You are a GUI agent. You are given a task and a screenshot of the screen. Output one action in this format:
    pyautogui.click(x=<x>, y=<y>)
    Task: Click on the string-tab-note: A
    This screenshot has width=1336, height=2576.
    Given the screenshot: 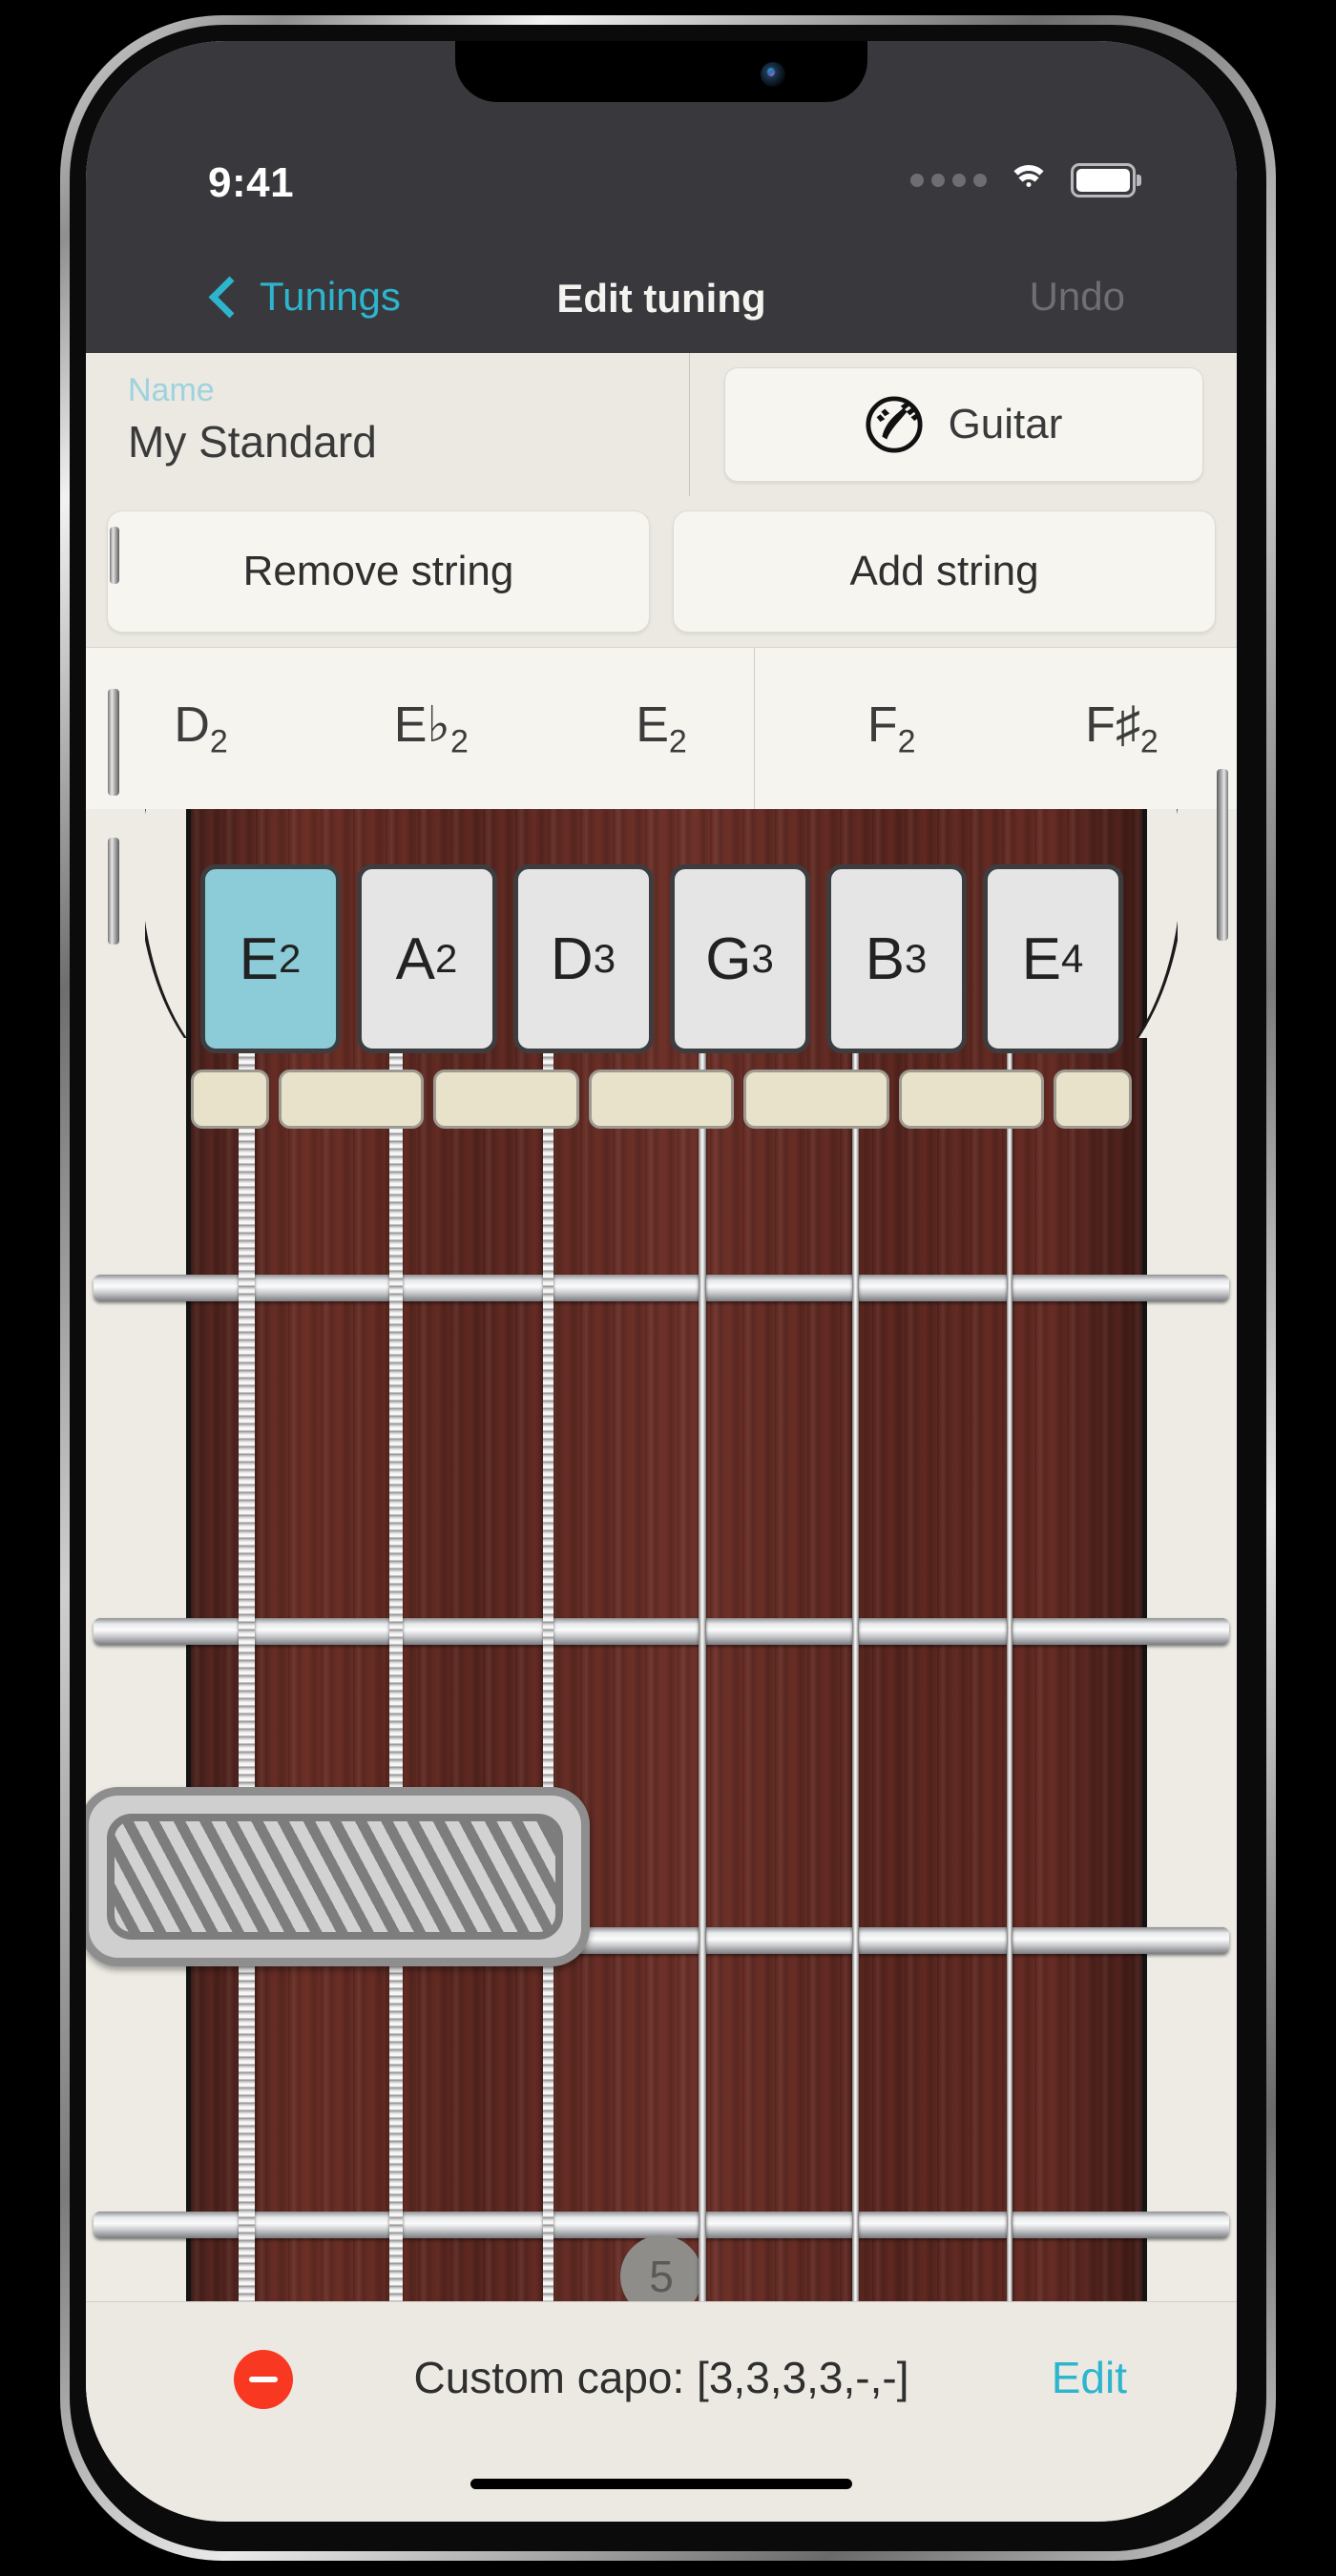 What is the action you would take?
    pyautogui.click(x=415, y=958)
    